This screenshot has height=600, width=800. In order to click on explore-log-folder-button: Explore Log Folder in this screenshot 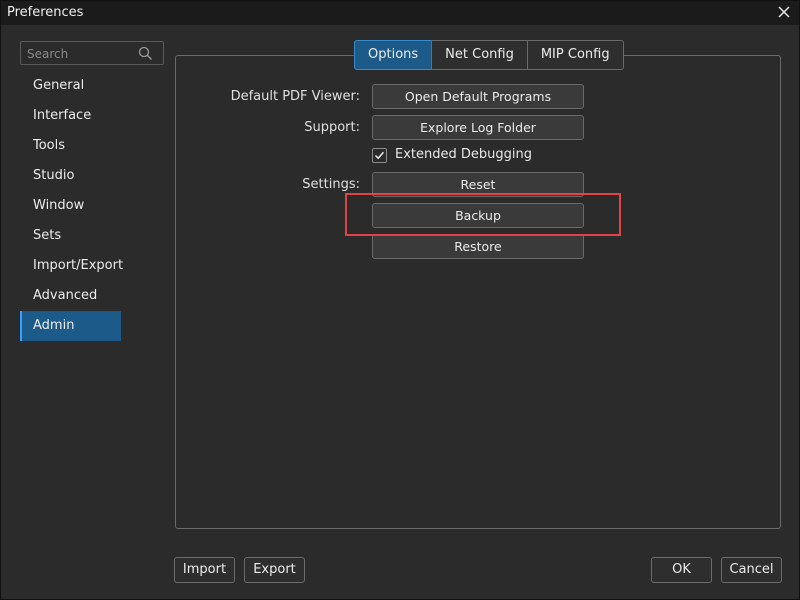, I will do `click(478, 127)`.